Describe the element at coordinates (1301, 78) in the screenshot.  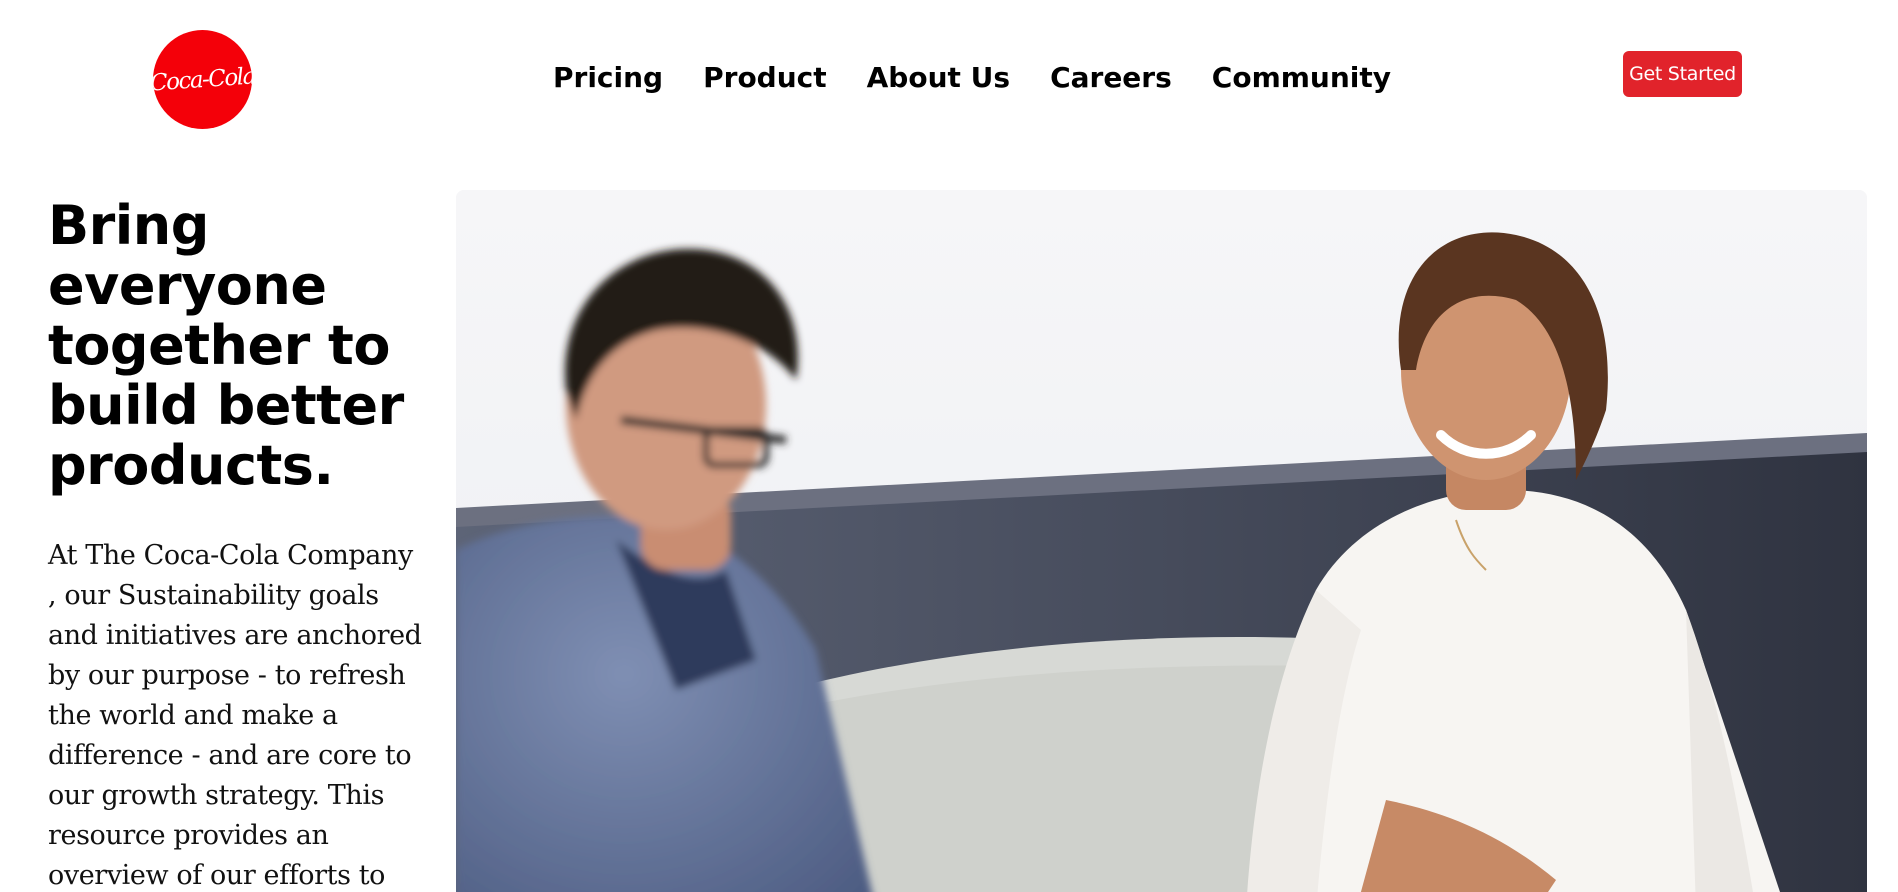
I see `nav-item-community: Community` at that location.